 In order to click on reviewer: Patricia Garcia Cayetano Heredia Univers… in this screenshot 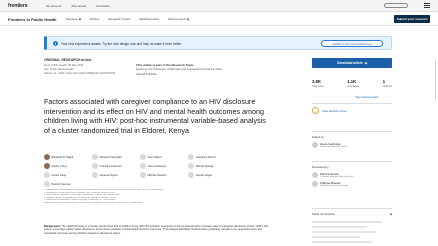, I will do `click(352, 175)`.